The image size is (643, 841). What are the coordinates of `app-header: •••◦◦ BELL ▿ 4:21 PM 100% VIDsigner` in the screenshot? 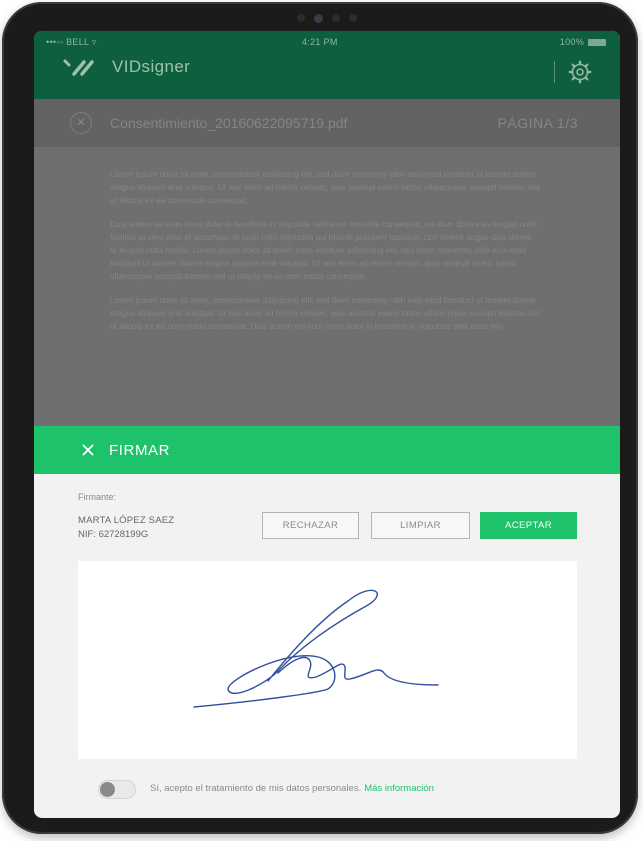 It's located at (327, 65).